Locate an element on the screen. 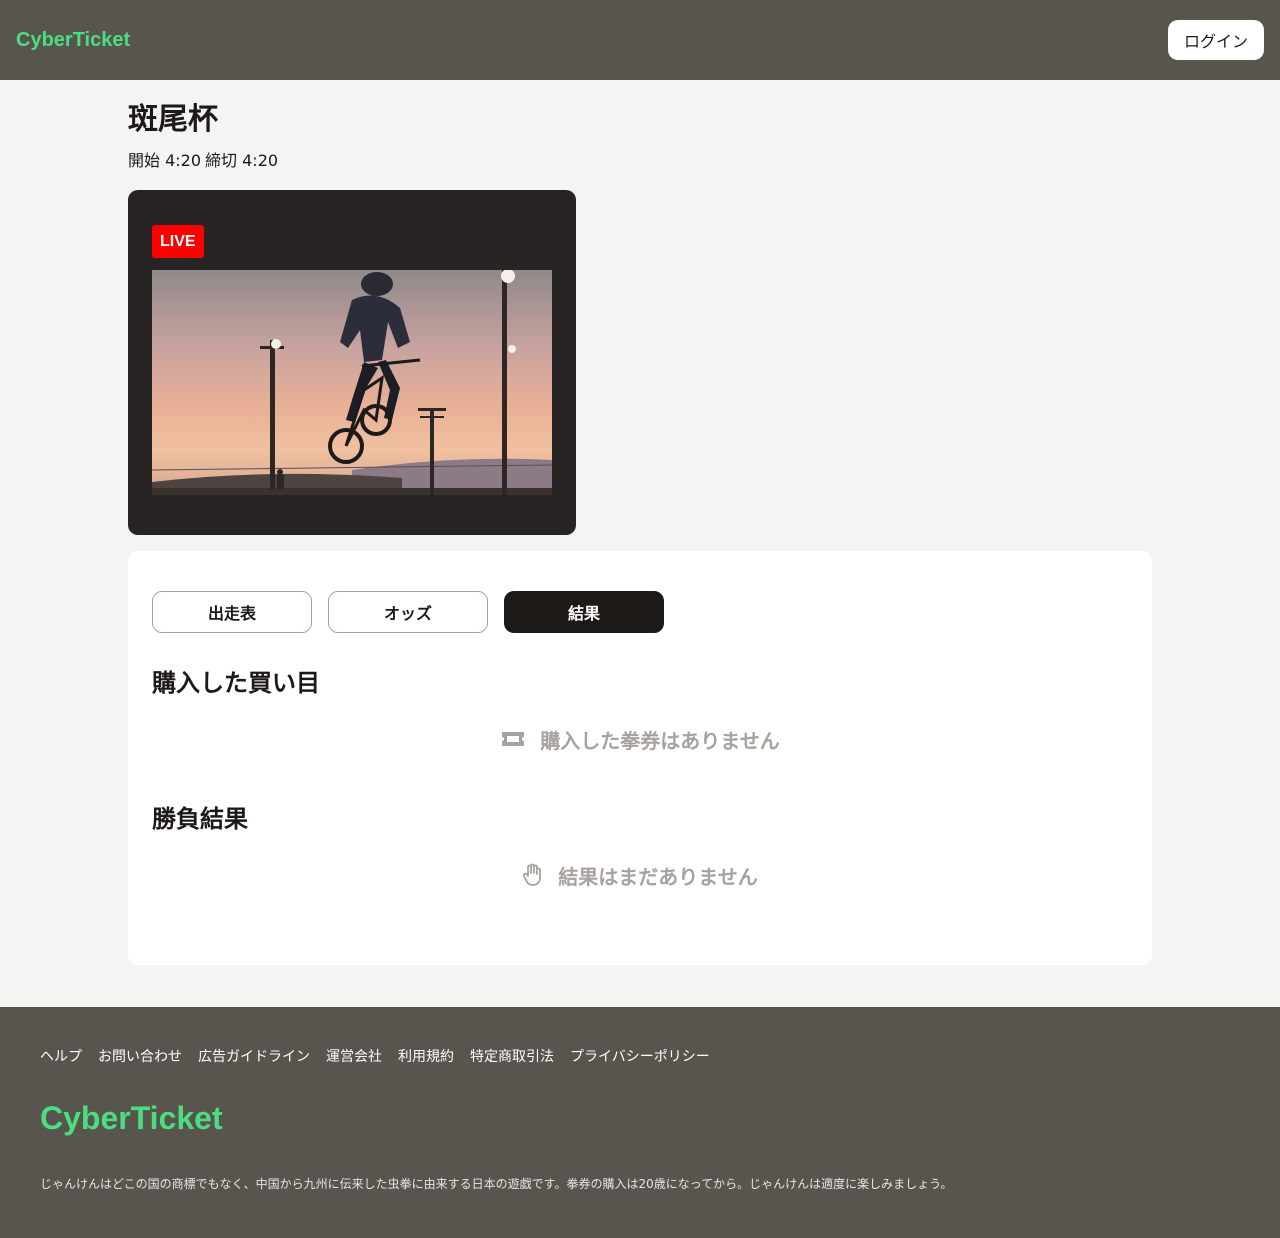  race-deadline: 締切 4:20 is located at coordinates (242, 160).